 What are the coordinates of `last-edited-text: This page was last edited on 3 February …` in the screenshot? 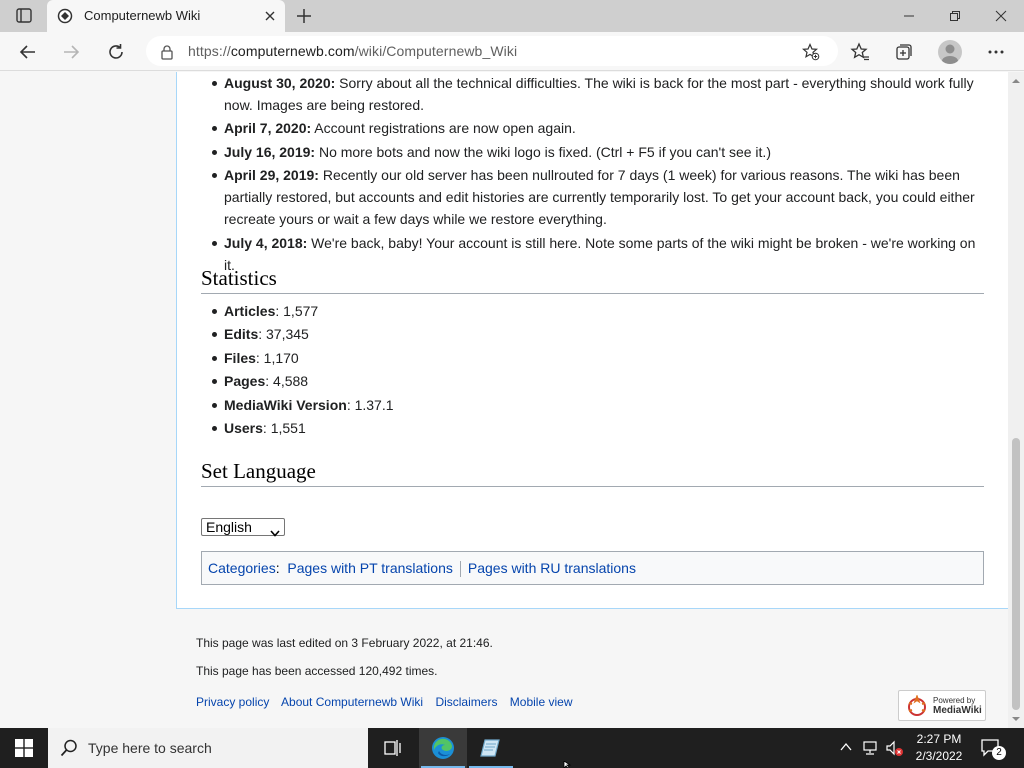 It's located at (344, 643).